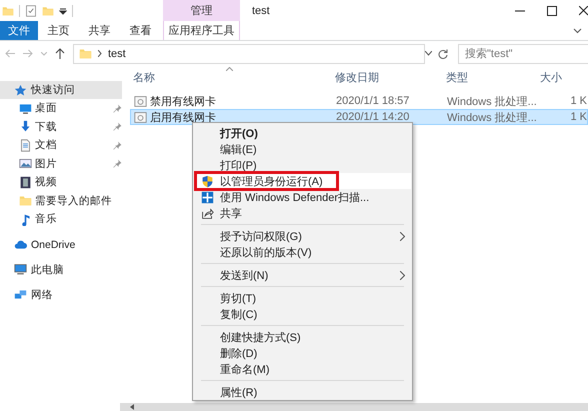 This screenshot has width=588, height=411. What do you see at coordinates (201, 10) in the screenshot?
I see `context-tab-group: 管理` at bounding box center [201, 10].